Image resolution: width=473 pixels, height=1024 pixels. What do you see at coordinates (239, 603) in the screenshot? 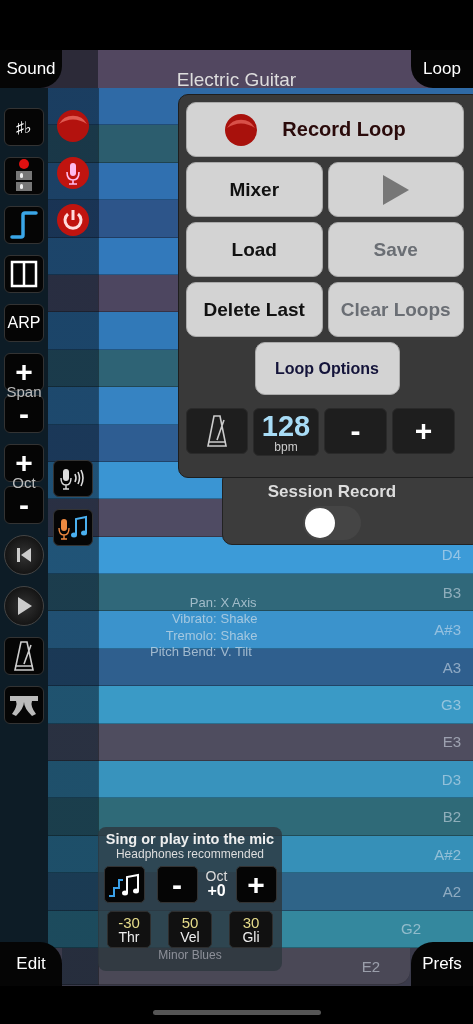
I see `hint-value: X Axis` at bounding box center [239, 603].